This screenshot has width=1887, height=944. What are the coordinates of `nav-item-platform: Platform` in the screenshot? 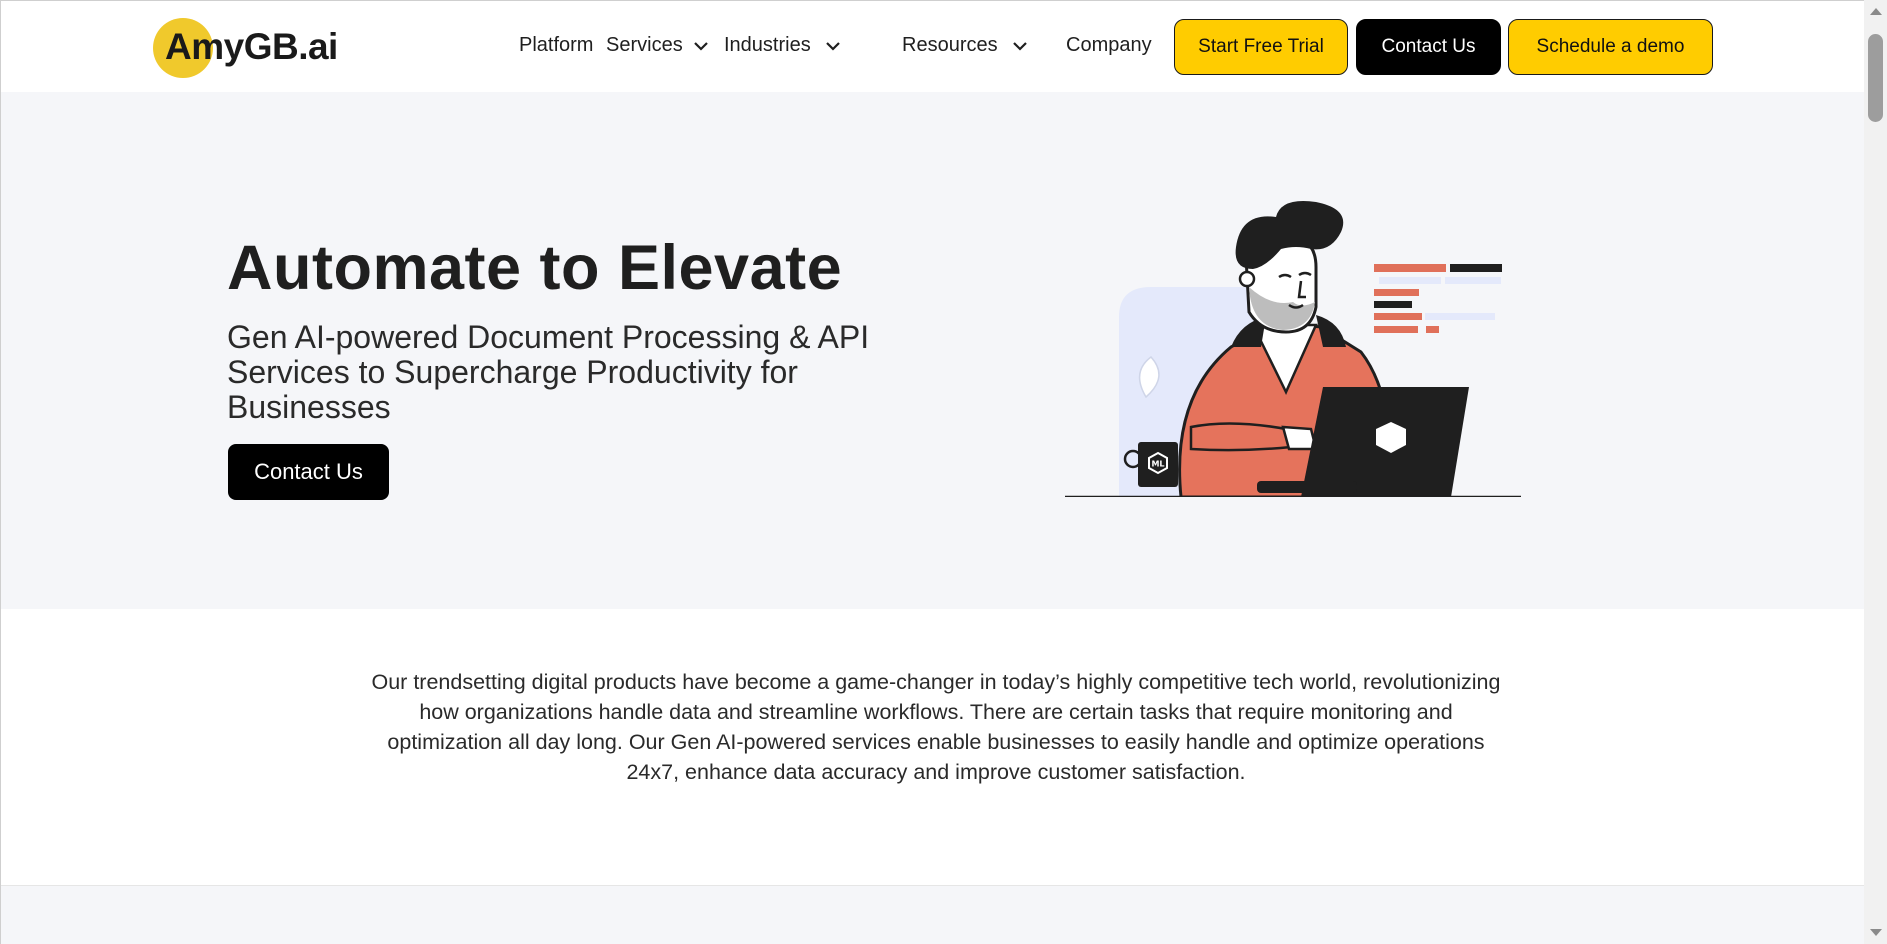 It's located at (556, 45).